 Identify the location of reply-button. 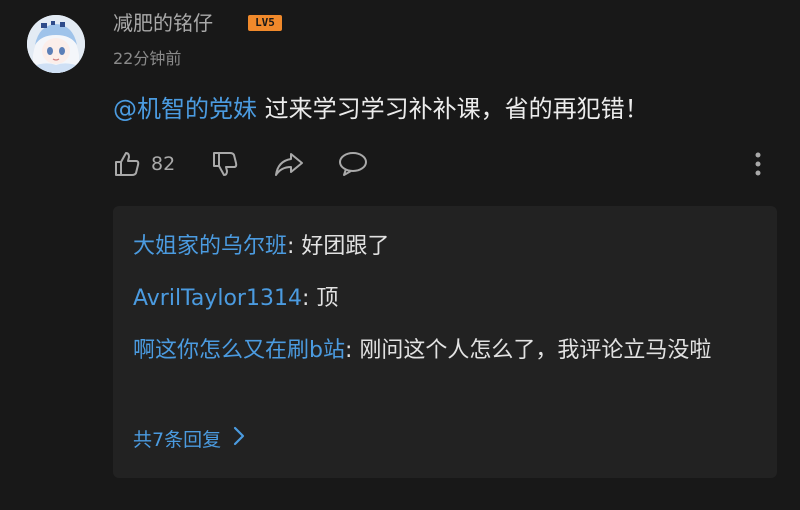
(353, 164).